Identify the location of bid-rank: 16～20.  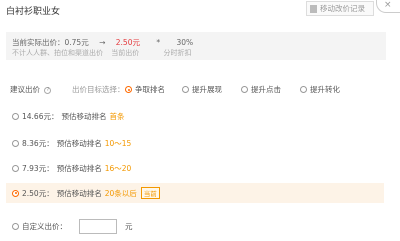
(118, 168).